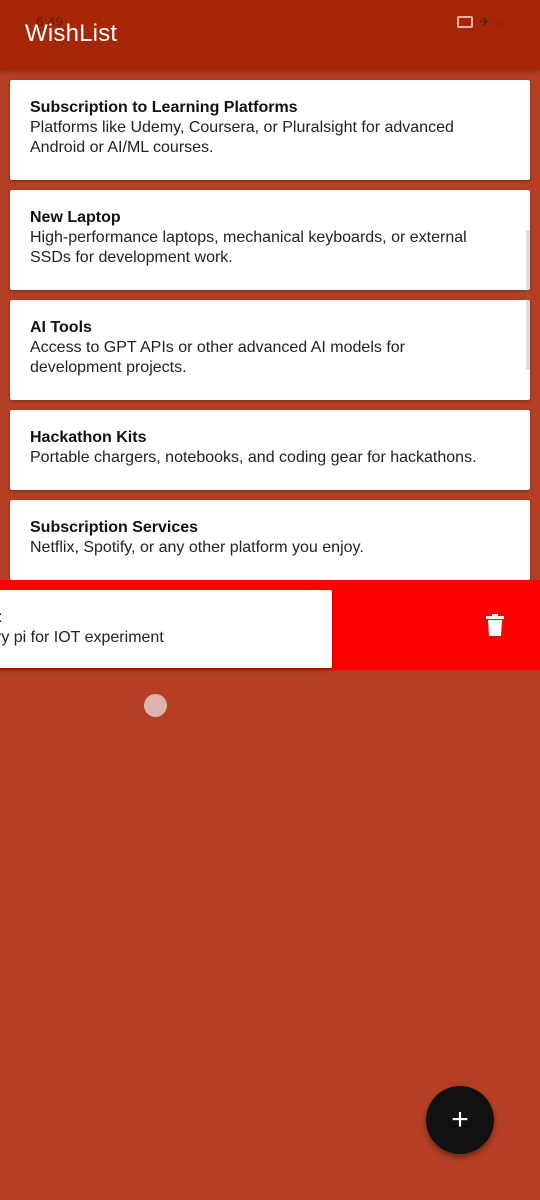 This screenshot has height=1200, width=540. I want to click on wish-item-title: Subscription Services, so click(114, 527).